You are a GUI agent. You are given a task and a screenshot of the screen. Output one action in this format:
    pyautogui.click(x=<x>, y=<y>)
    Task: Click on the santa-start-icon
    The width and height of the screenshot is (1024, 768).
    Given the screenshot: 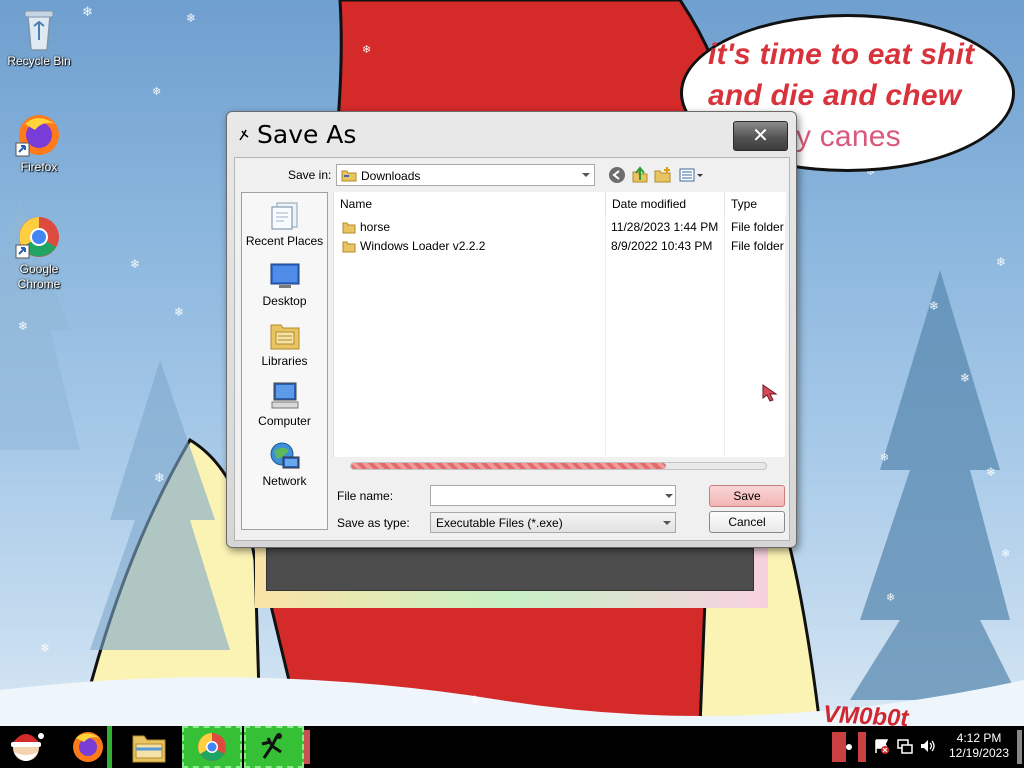 What is the action you would take?
    pyautogui.click(x=27, y=747)
    